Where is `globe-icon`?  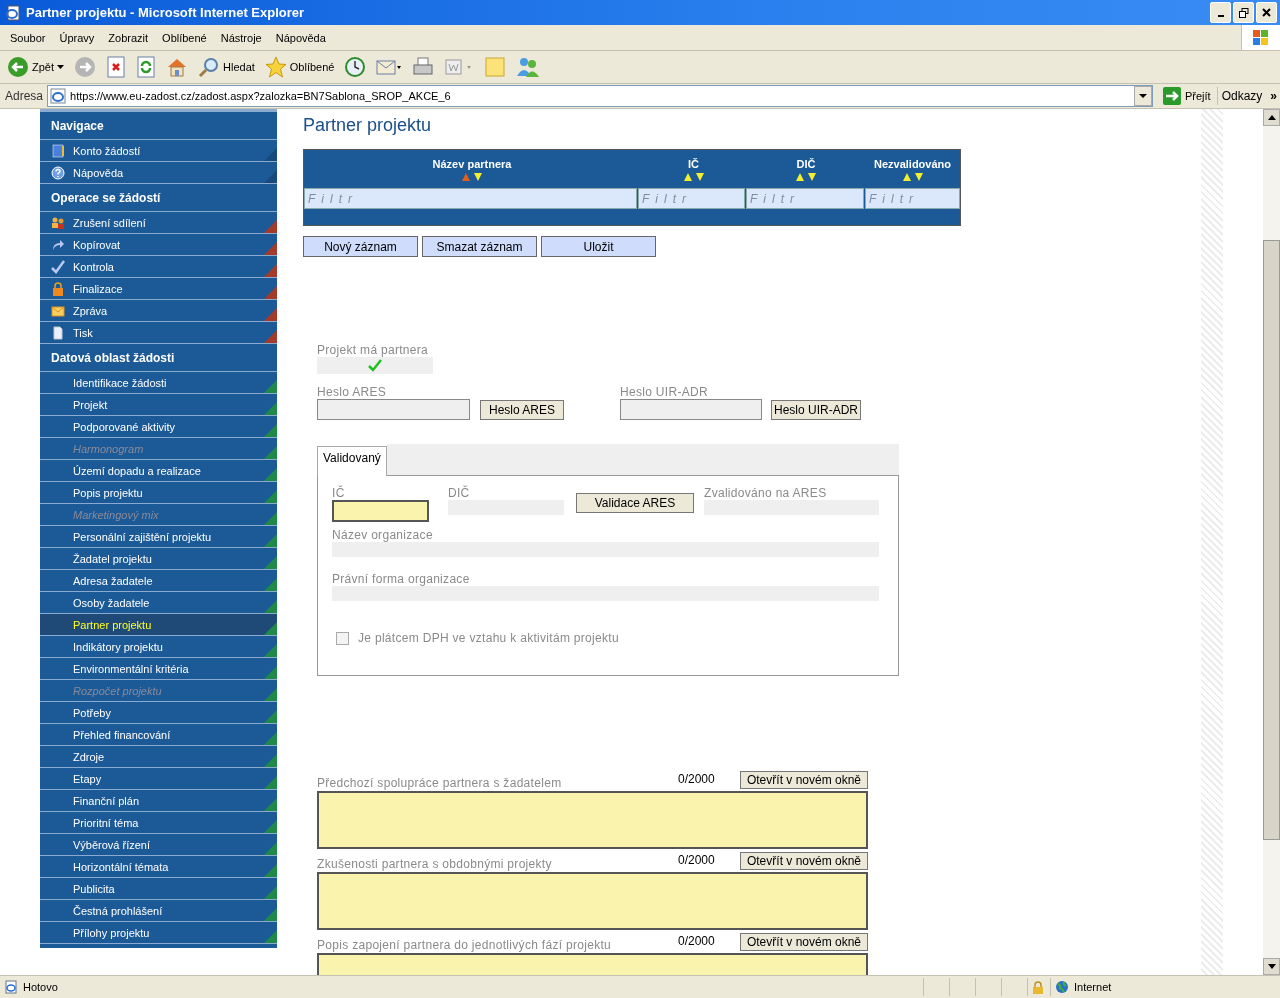
globe-icon is located at coordinates (1062, 987).